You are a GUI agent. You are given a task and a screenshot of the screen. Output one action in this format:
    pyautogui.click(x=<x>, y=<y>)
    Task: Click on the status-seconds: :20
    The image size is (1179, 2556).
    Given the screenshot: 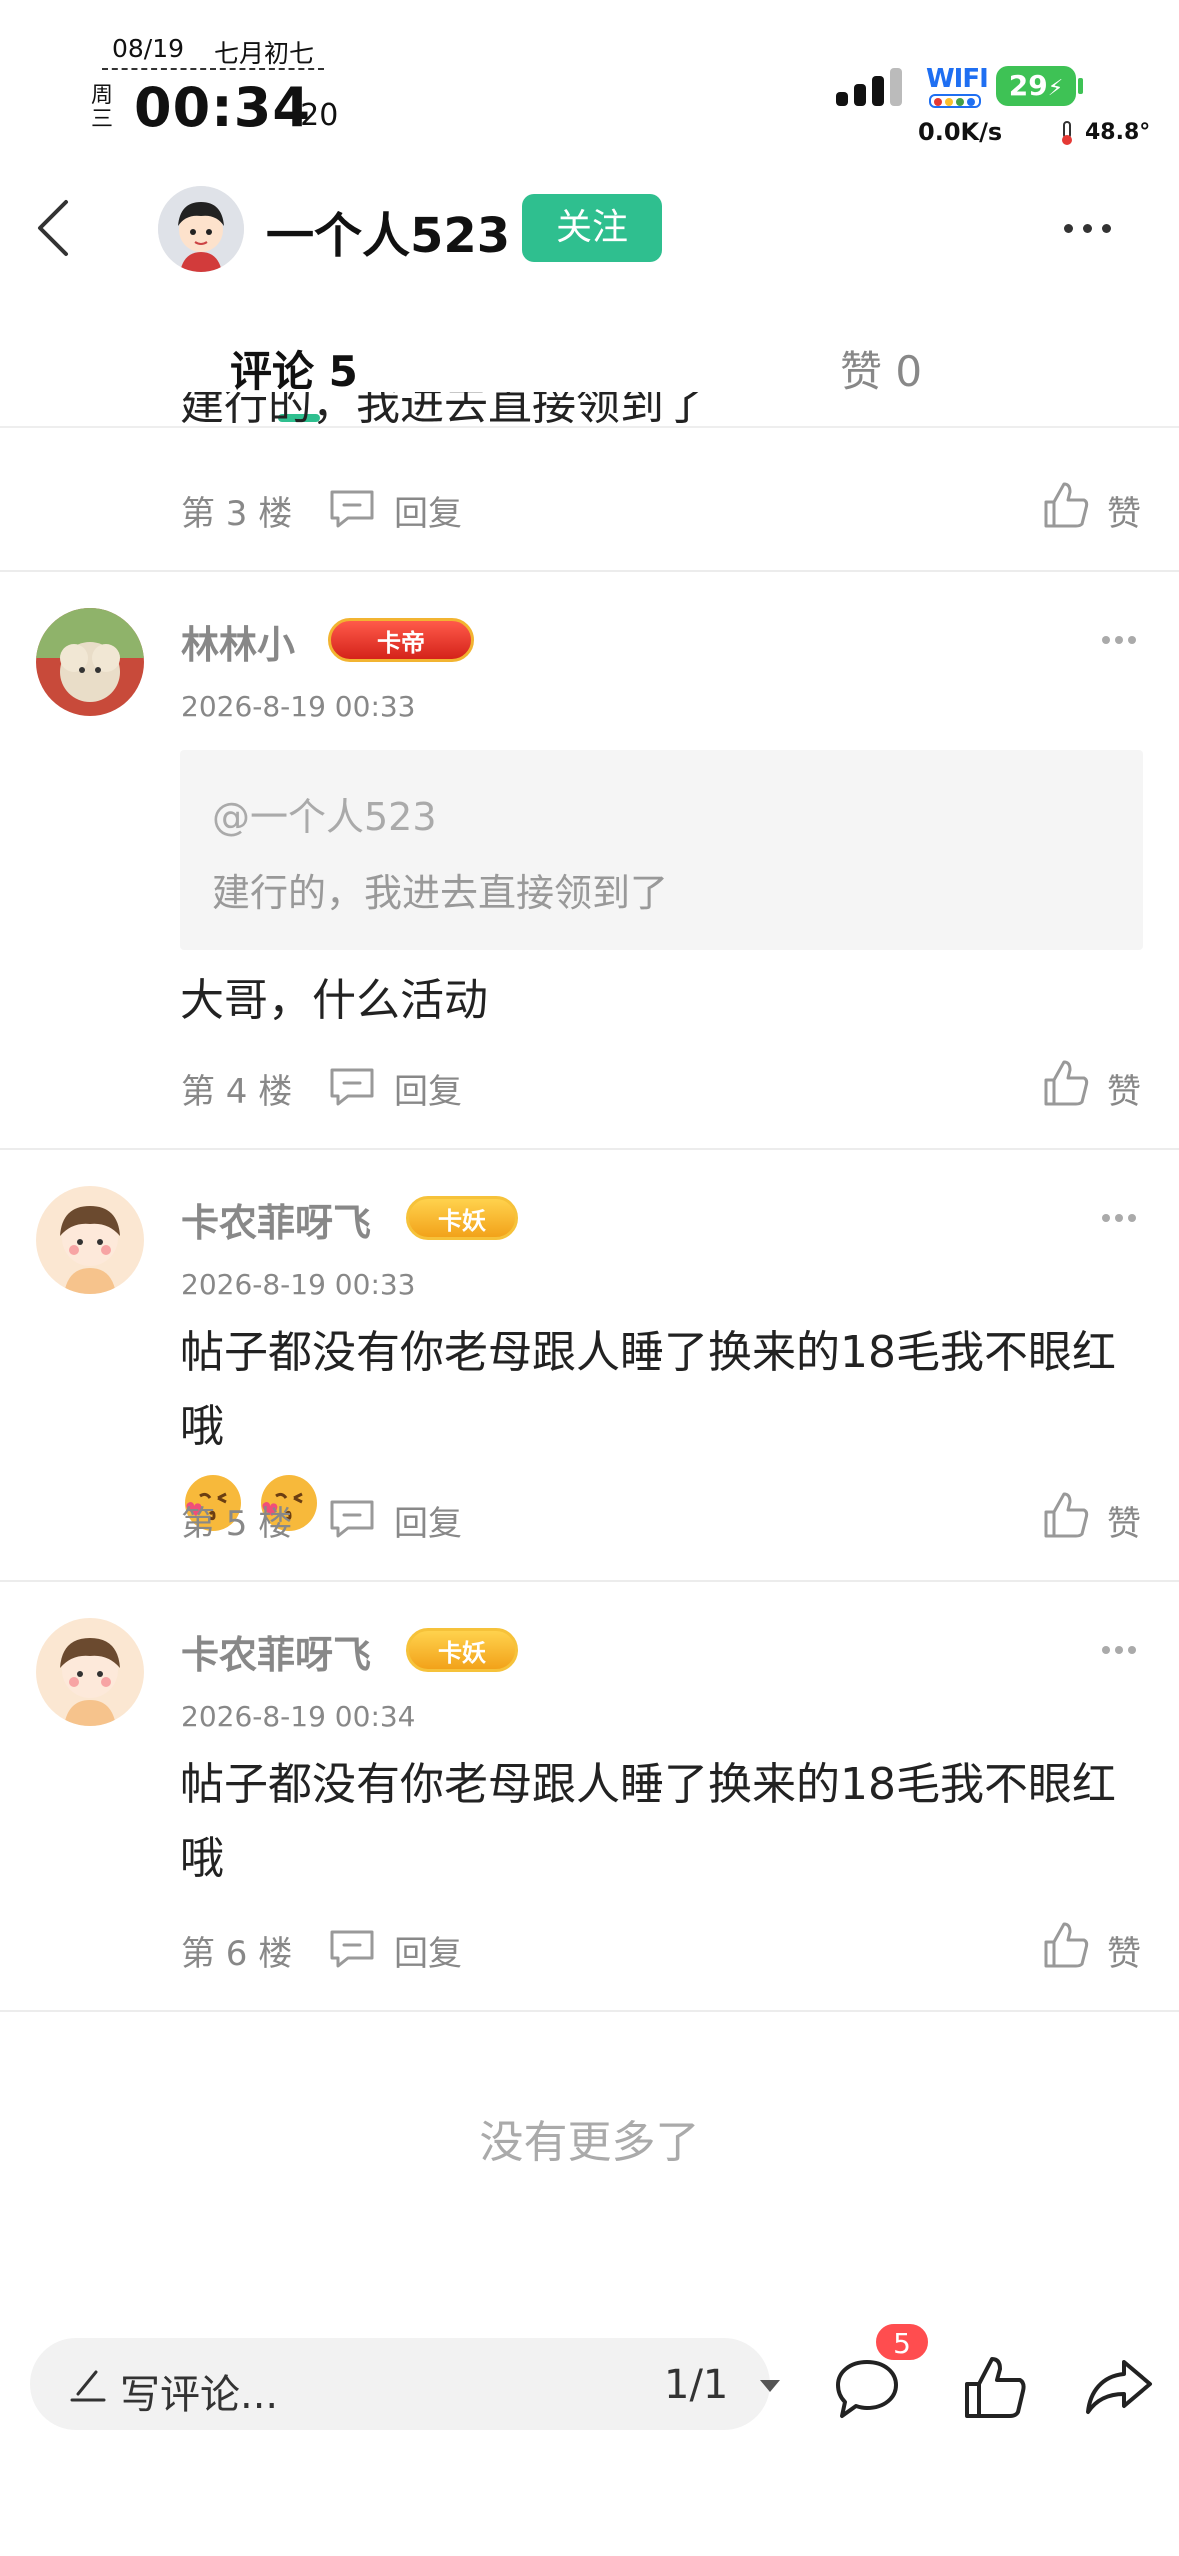 What is the action you would take?
    pyautogui.click(x=314, y=115)
    